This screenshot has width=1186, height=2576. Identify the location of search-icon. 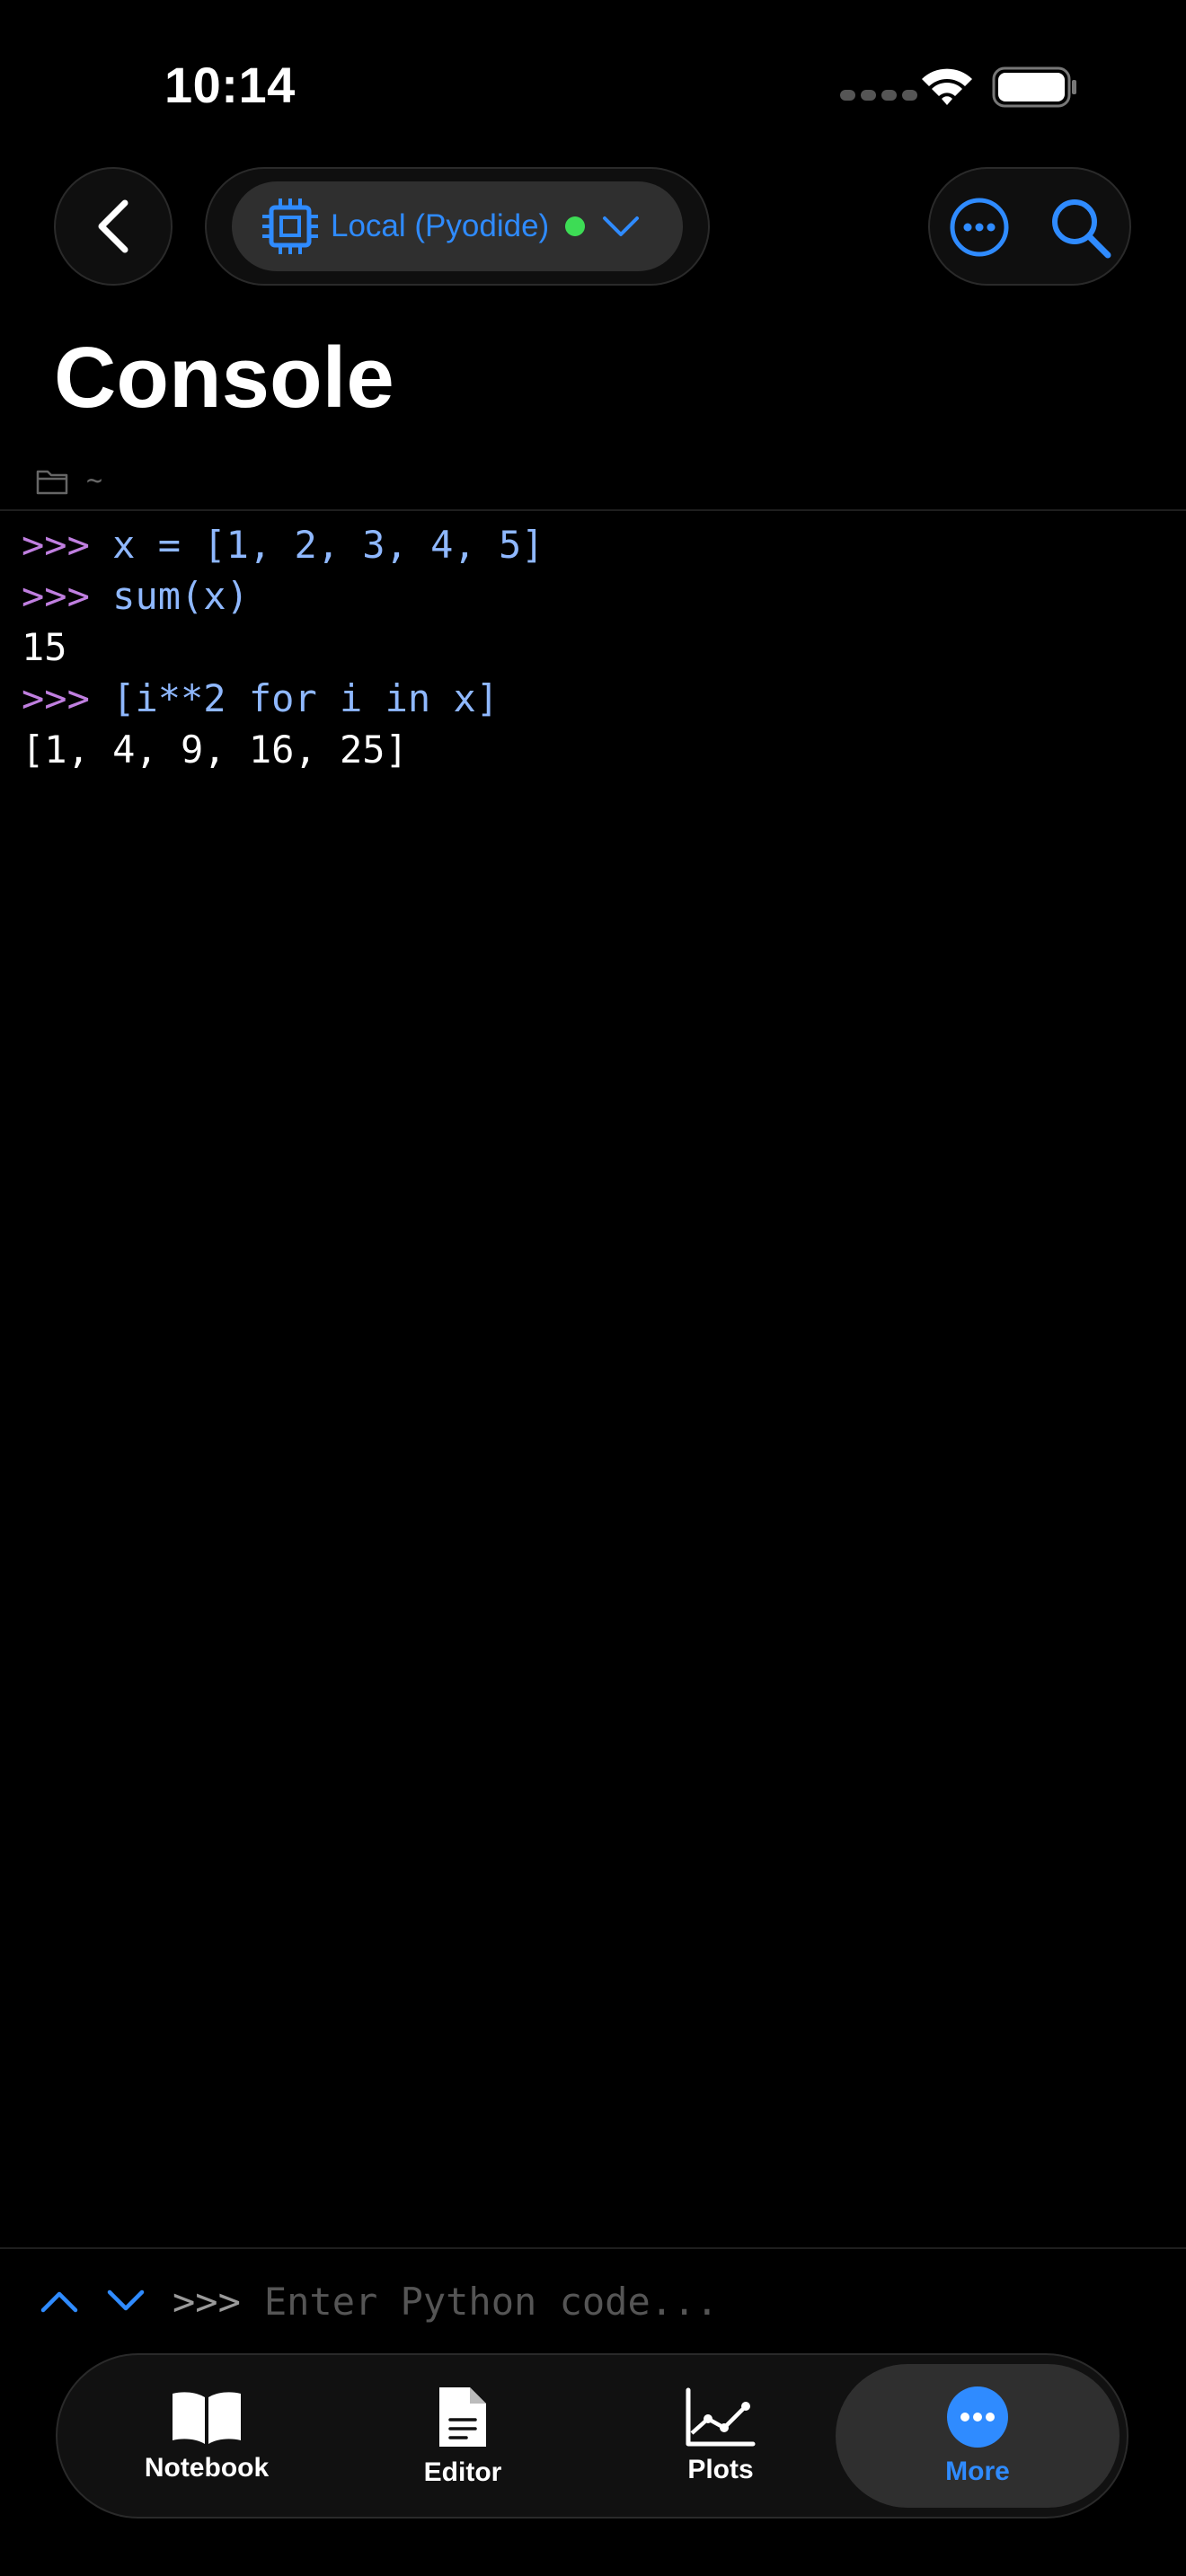
(1081, 228).